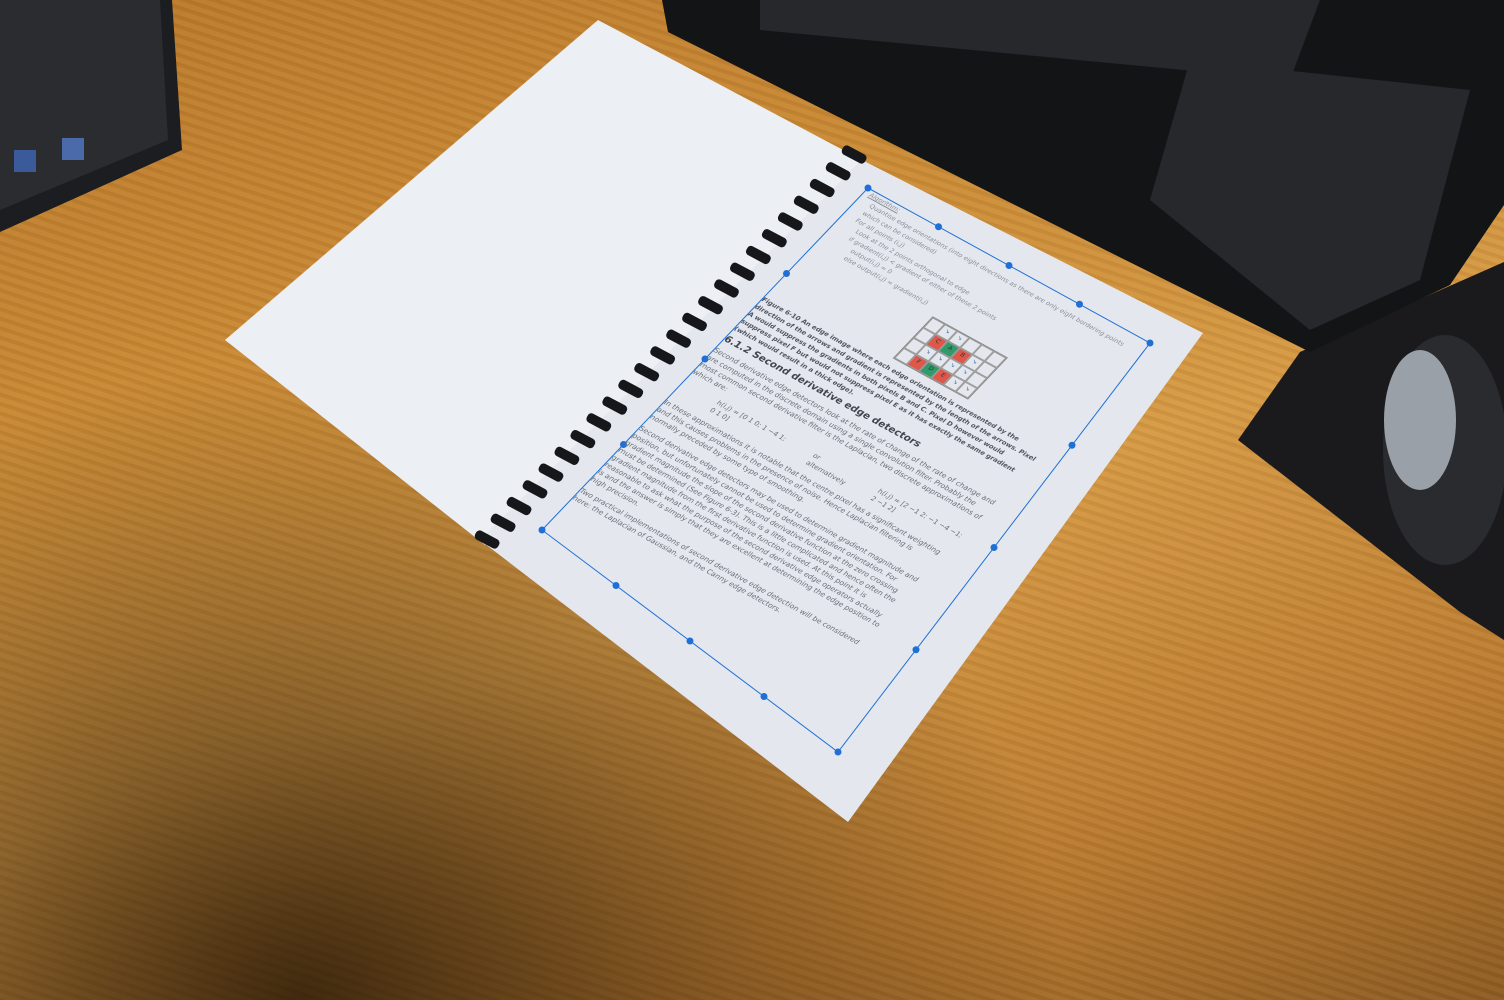  I want to click on intel-sticker, so click(25, 161).